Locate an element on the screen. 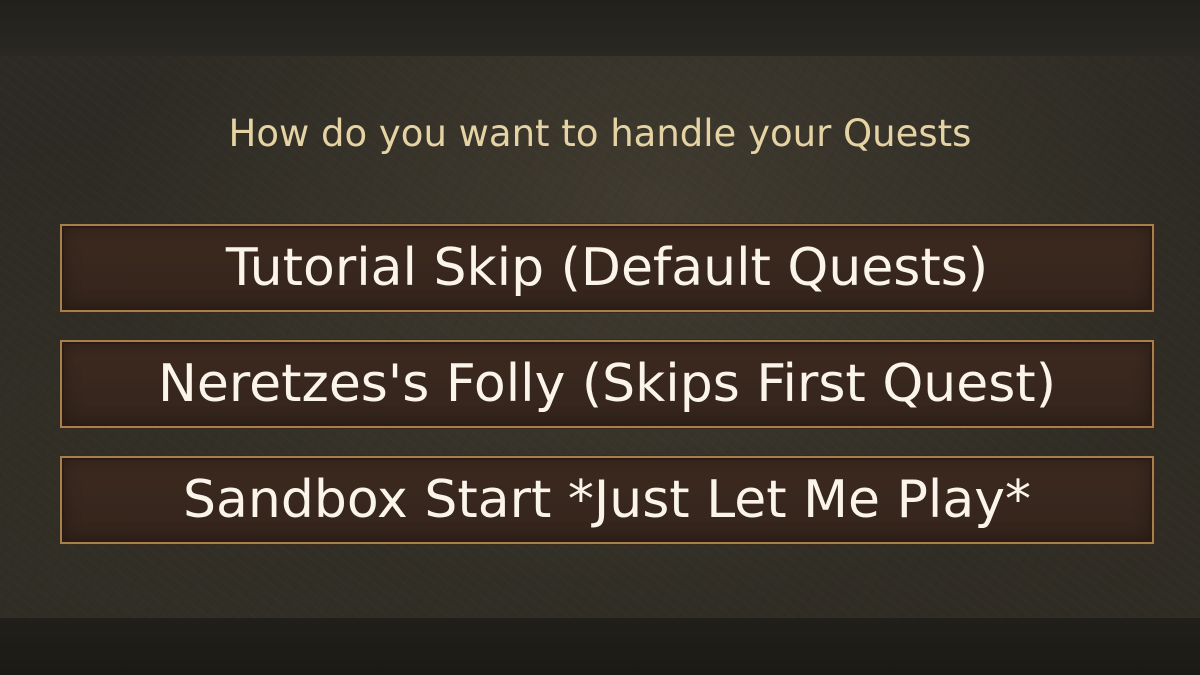  option-sandbox-start-button: Sandbox Start *Just Let Me Play* is located at coordinates (607, 500).